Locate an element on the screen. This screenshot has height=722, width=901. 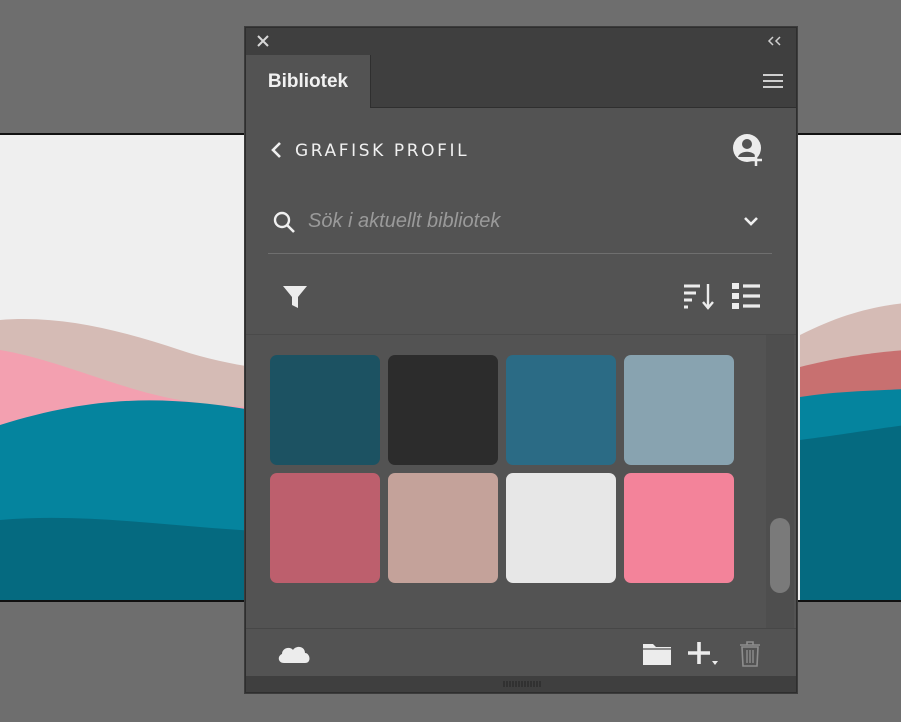
library-header: GRAFISK PROFIL is located at coordinates (521, 138).